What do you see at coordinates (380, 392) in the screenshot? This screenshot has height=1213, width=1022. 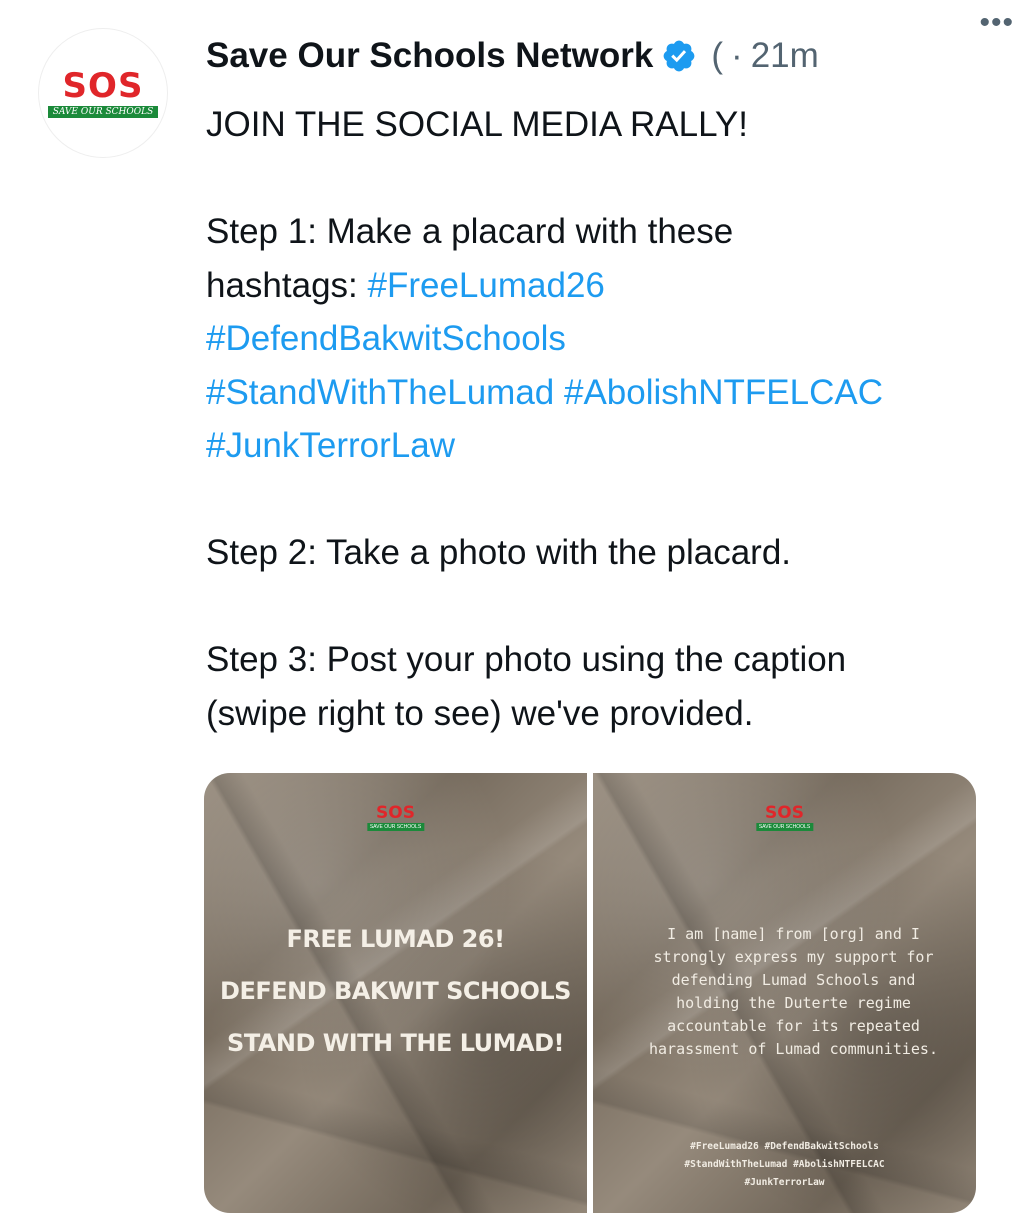 I see `hashtag-link: #StandWithTheLumad` at bounding box center [380, 392].